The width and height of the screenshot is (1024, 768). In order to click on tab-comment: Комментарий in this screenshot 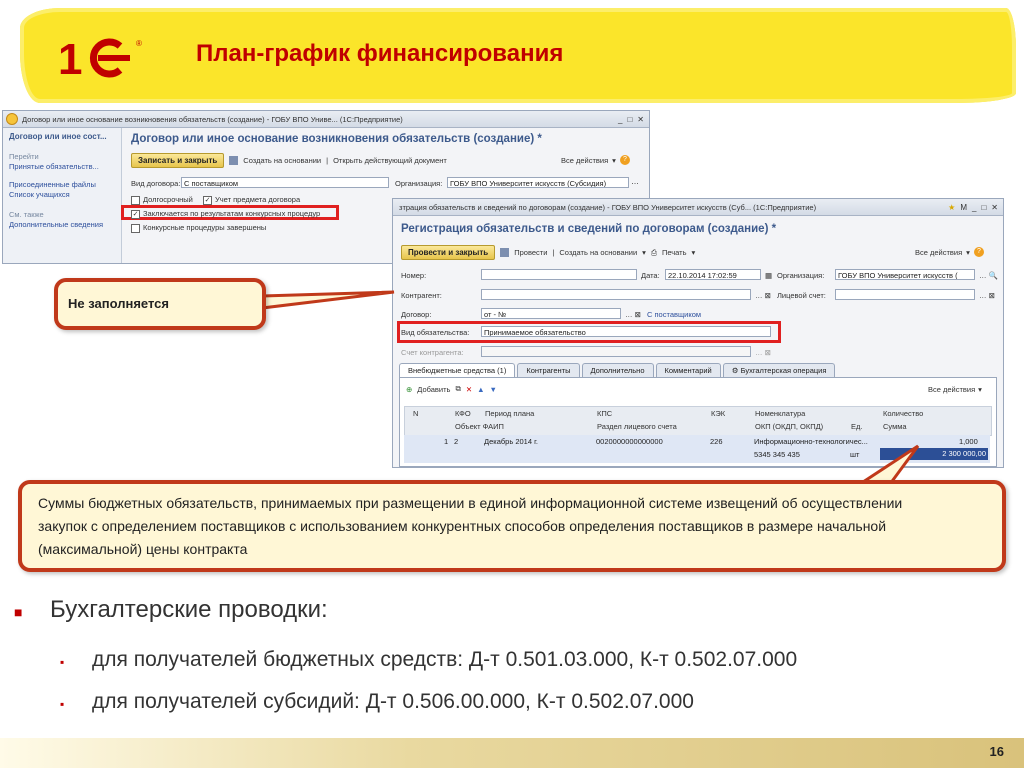, I will do `click(688, 370)`.